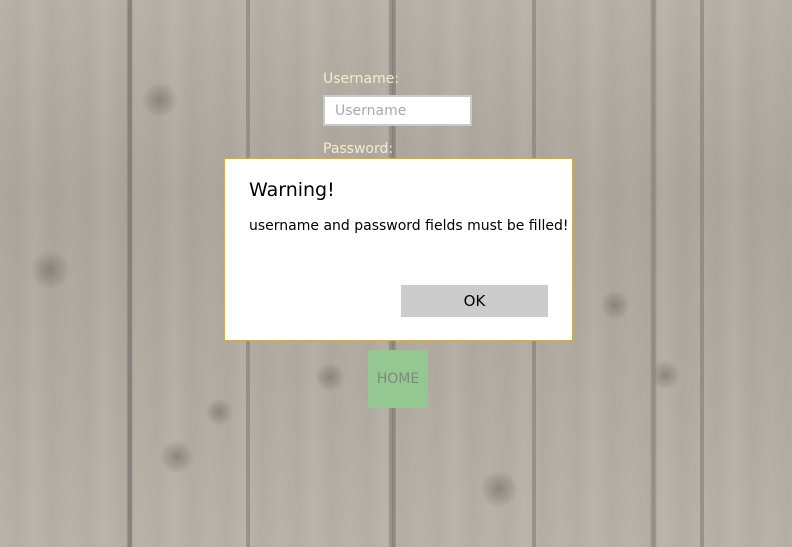 This screenshot has width=792, height=547. What do you see at coordinates (361, 79) in the screenshot?
I see `username-label: Username:` at bounding box center [361, 79].